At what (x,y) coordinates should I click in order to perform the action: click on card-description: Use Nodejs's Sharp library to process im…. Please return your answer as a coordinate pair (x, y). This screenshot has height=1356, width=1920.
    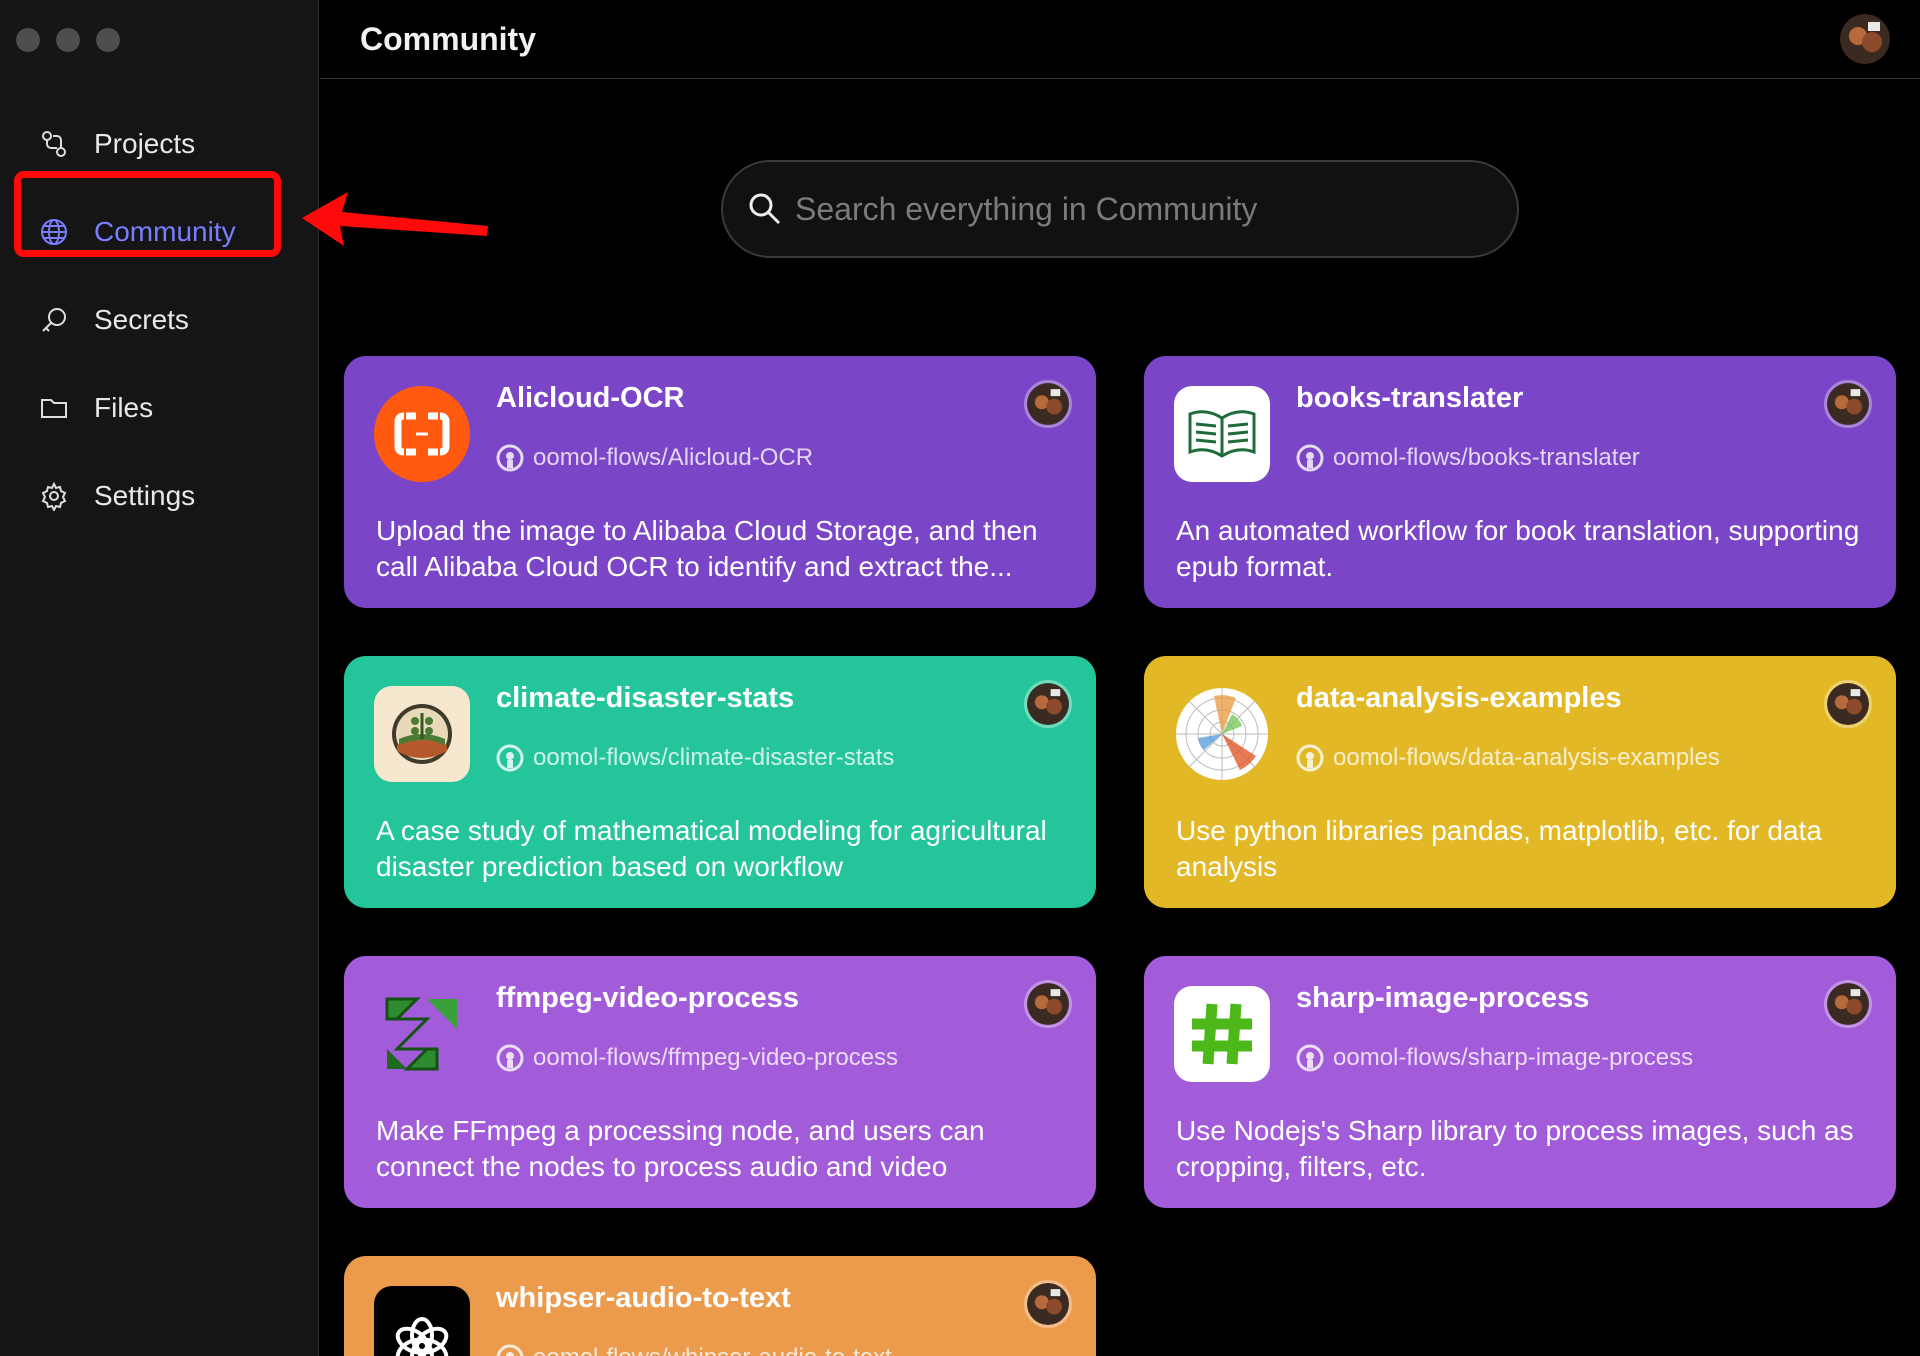
    Looking at the image, I should click on (1515, 1148).